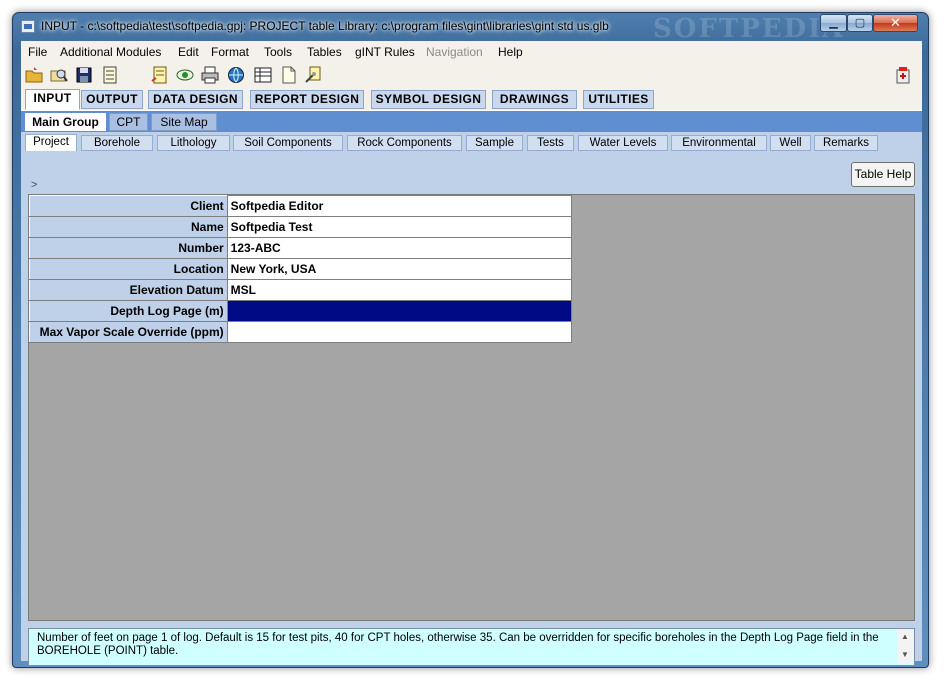 This screenshot has width=948, height=687. What do you see at coordinates (128, 311) in the screenshot?
I see `field-label: Depth Log Page (m)` at bounding box center [128, 311].